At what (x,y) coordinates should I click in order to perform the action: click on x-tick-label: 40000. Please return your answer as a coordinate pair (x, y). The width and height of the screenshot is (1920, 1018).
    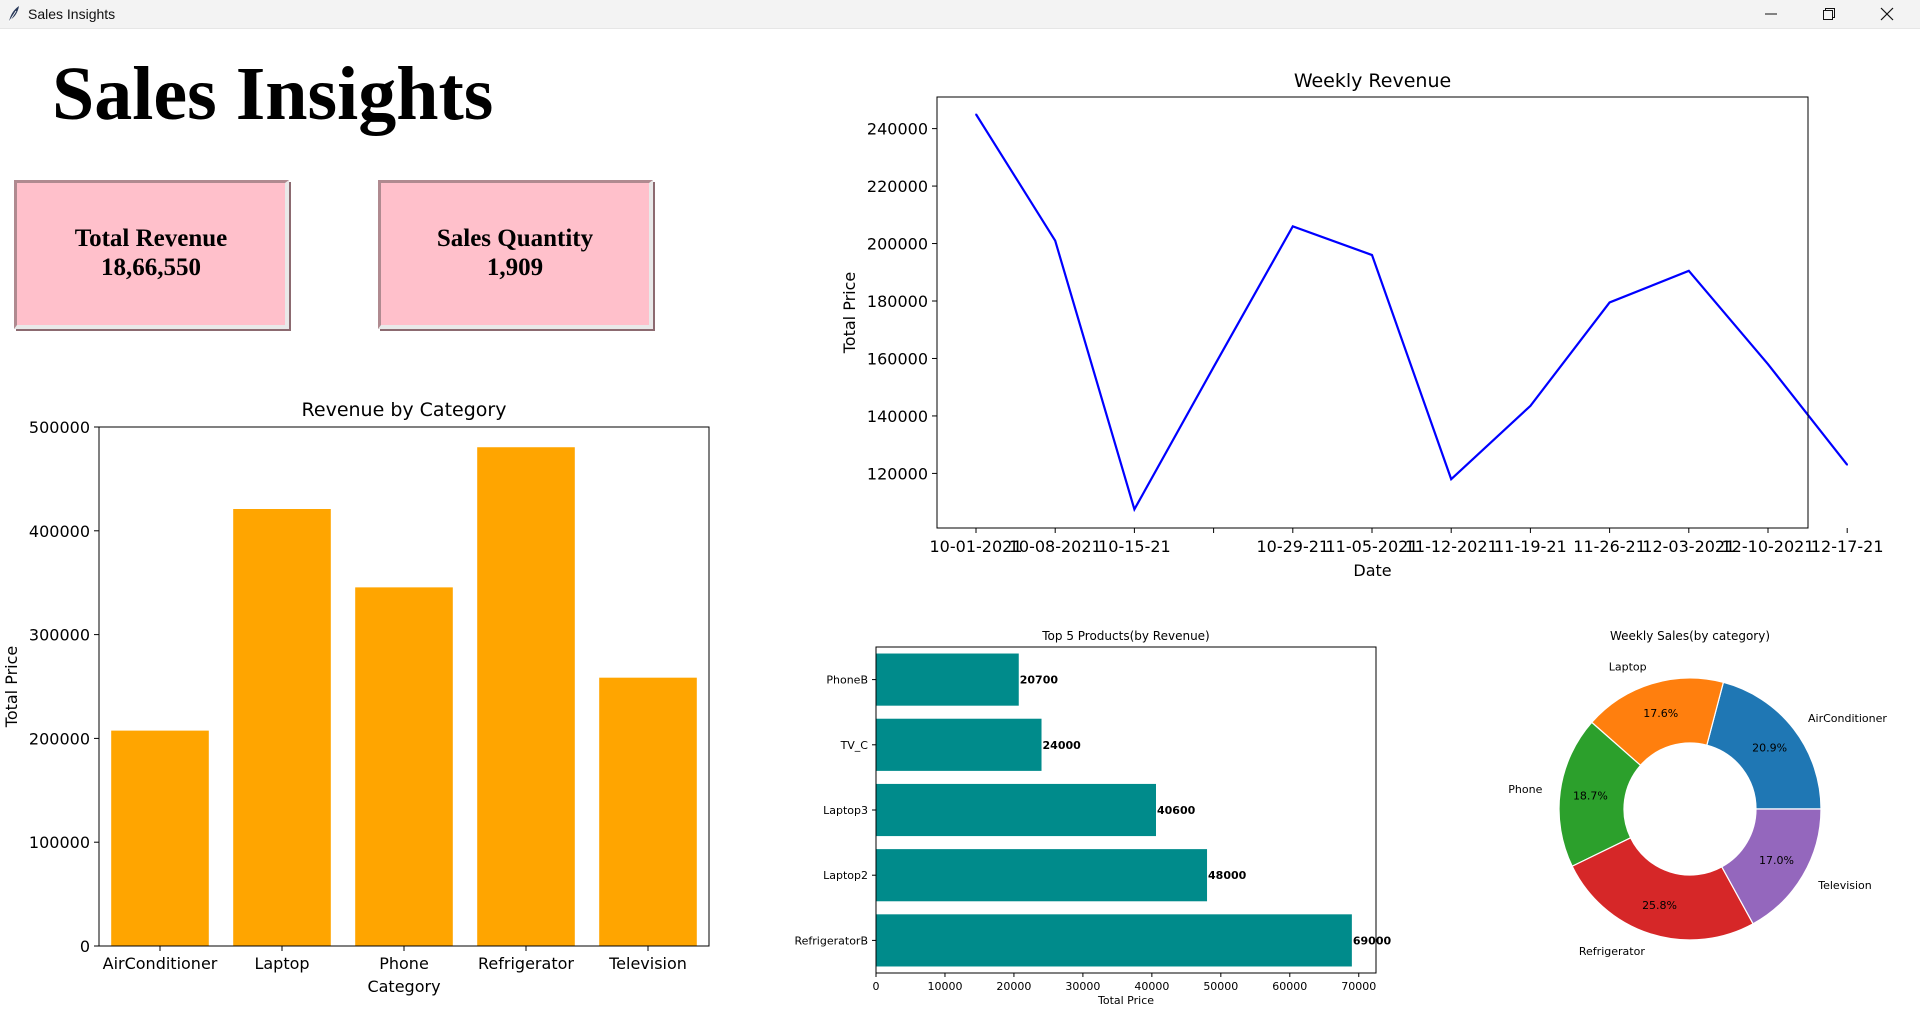
    Looking at the image, I should click on (1151, 986).